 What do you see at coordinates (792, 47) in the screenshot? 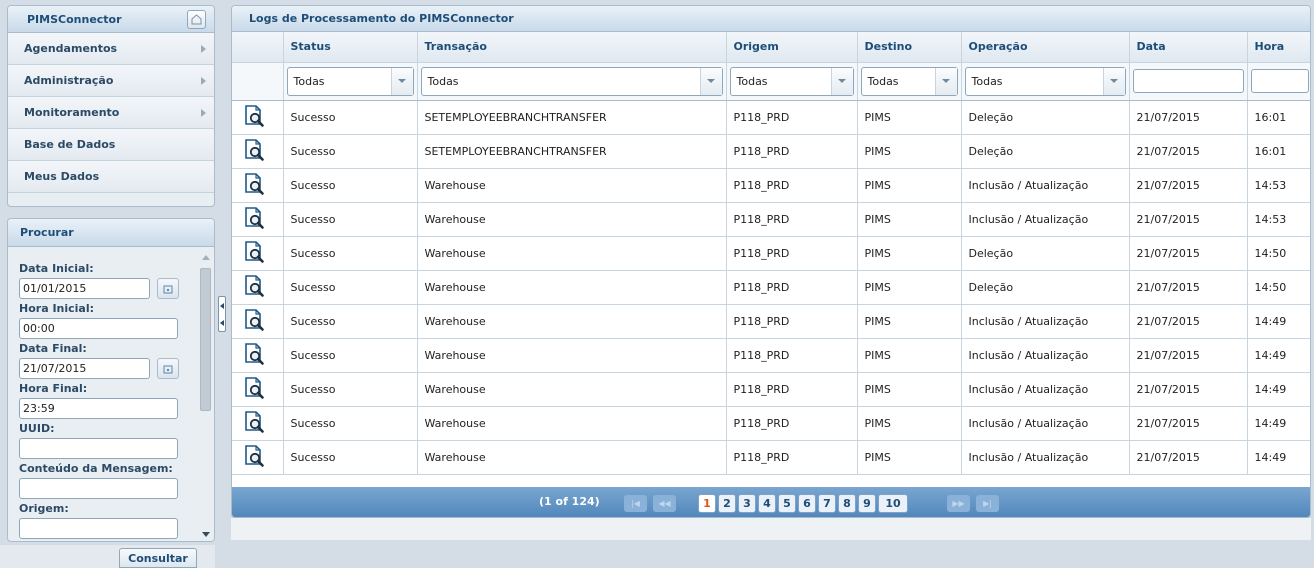
I see `column-header-origem: Origem` at bounding box center [792, 47].